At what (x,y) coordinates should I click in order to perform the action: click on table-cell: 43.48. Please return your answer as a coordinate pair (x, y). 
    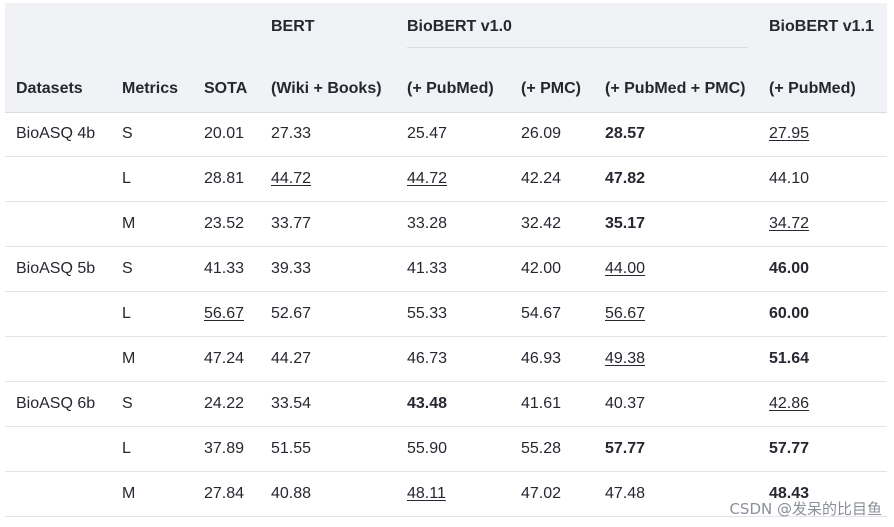
    Looking at the image, I should click on (427, 403).